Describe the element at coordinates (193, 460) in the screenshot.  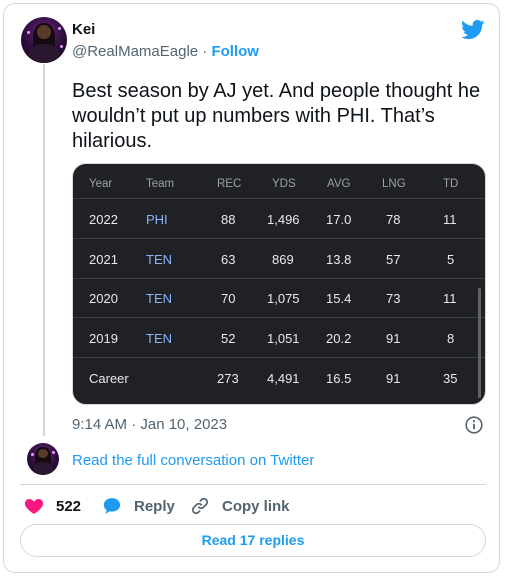
I see `read-conversation-link: Read the full conversation on Twitter` at that location.